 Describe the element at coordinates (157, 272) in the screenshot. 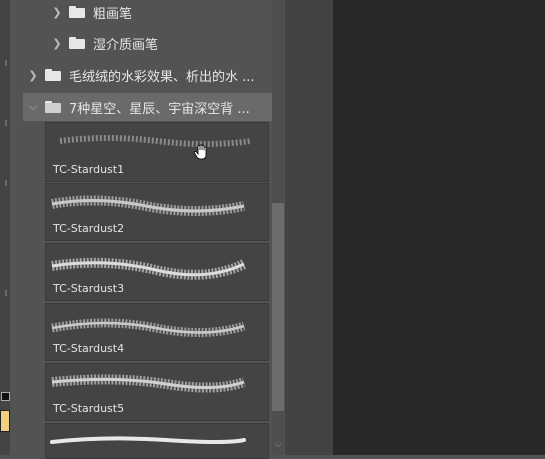

I see `brush-preset: TC-Stardust3` at that location.